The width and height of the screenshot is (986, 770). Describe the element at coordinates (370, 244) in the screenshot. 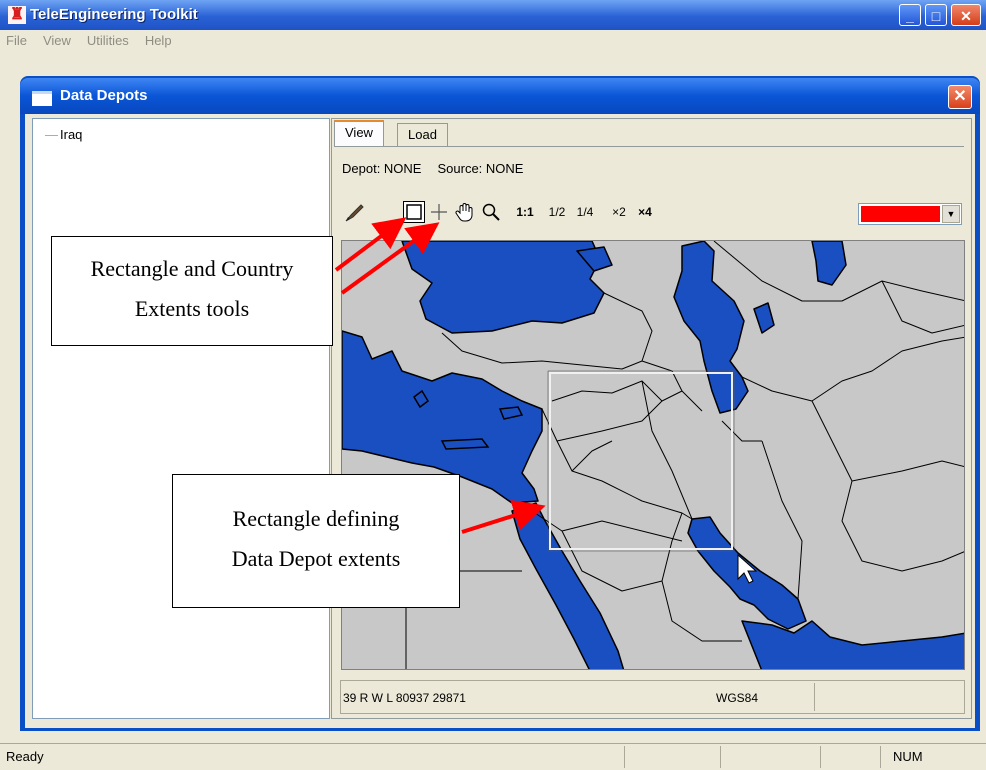

I see `arrow-to-rectangle-tool` at that location.